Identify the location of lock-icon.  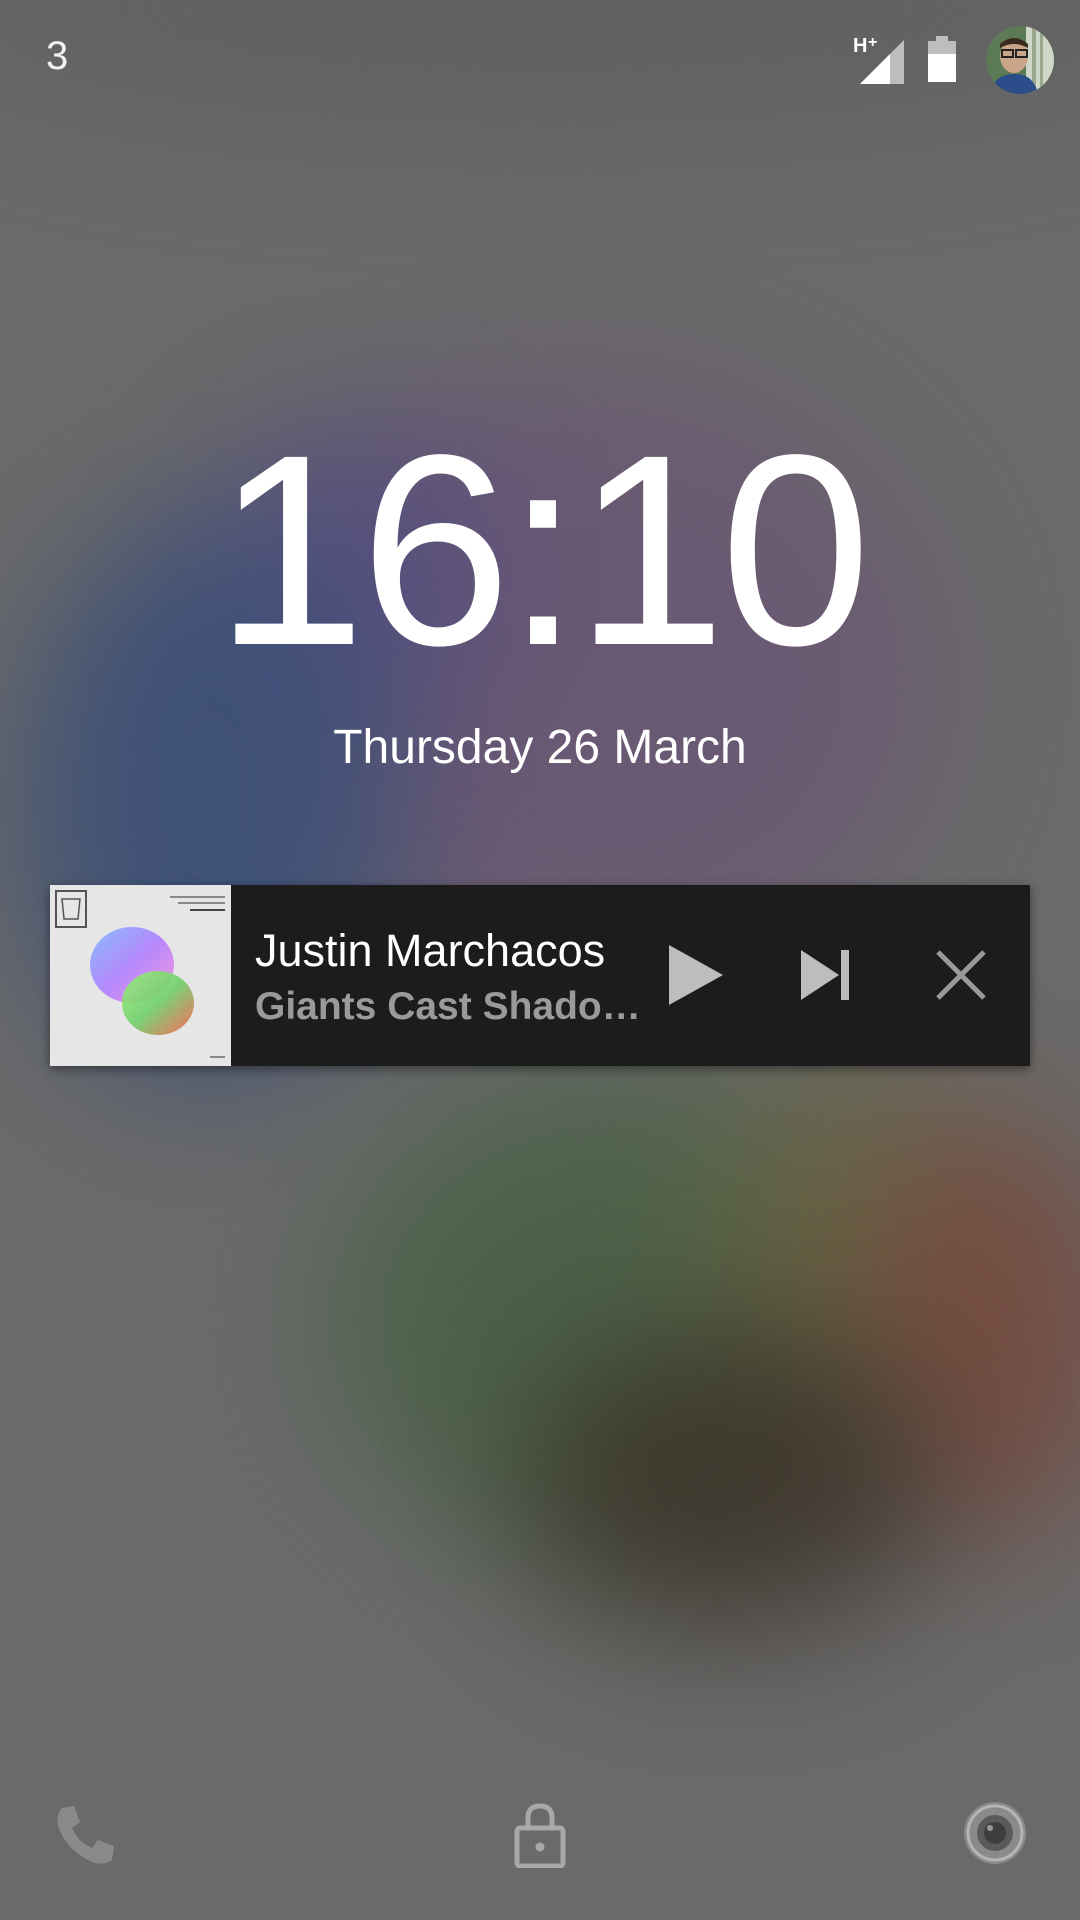
(540, 1835).